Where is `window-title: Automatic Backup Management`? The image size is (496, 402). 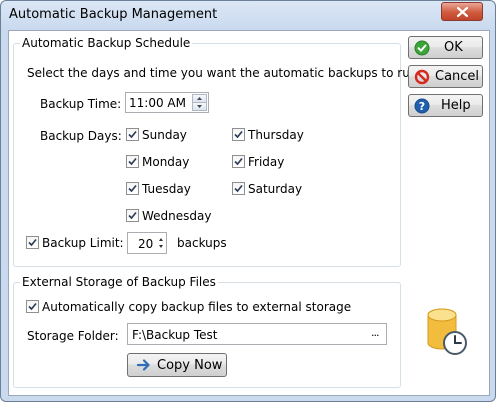
window-title: Automatic Backup Management is located at coordinates (113, 14).